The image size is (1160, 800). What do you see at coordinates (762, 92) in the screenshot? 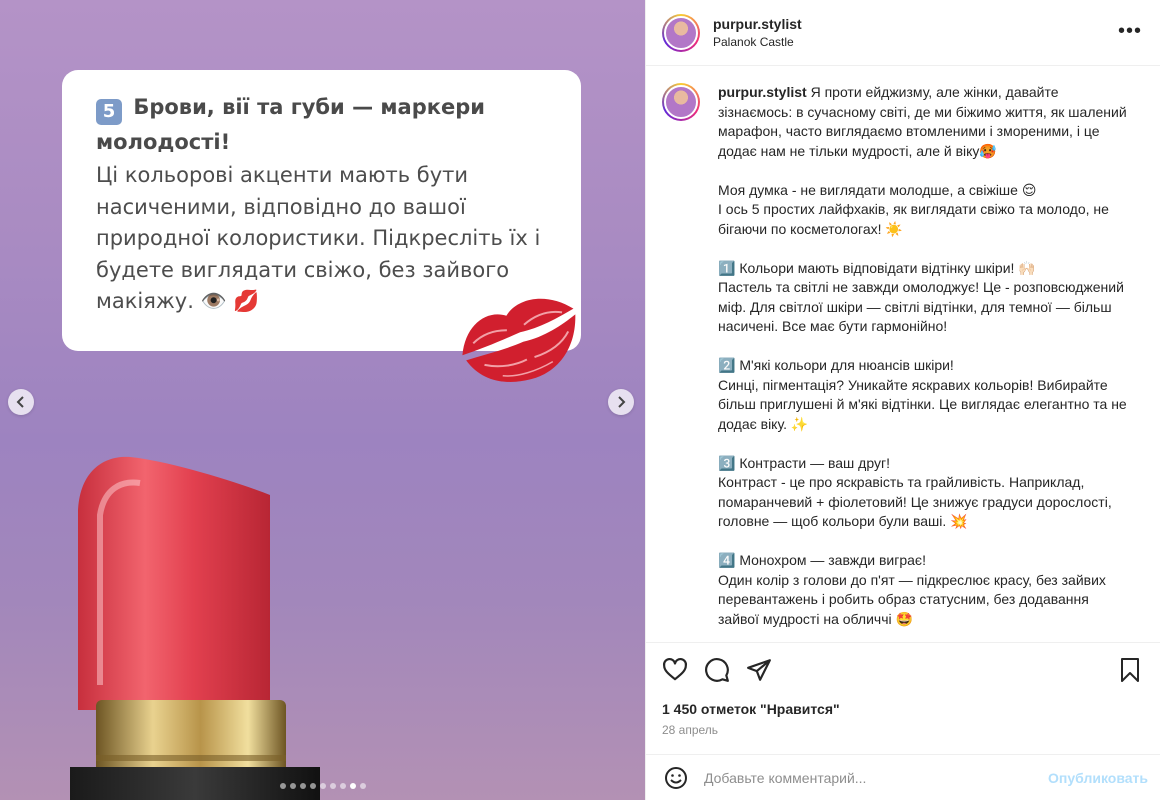
I see `caption-username-link: purpur.stylist` at bounding box center [762, 92].